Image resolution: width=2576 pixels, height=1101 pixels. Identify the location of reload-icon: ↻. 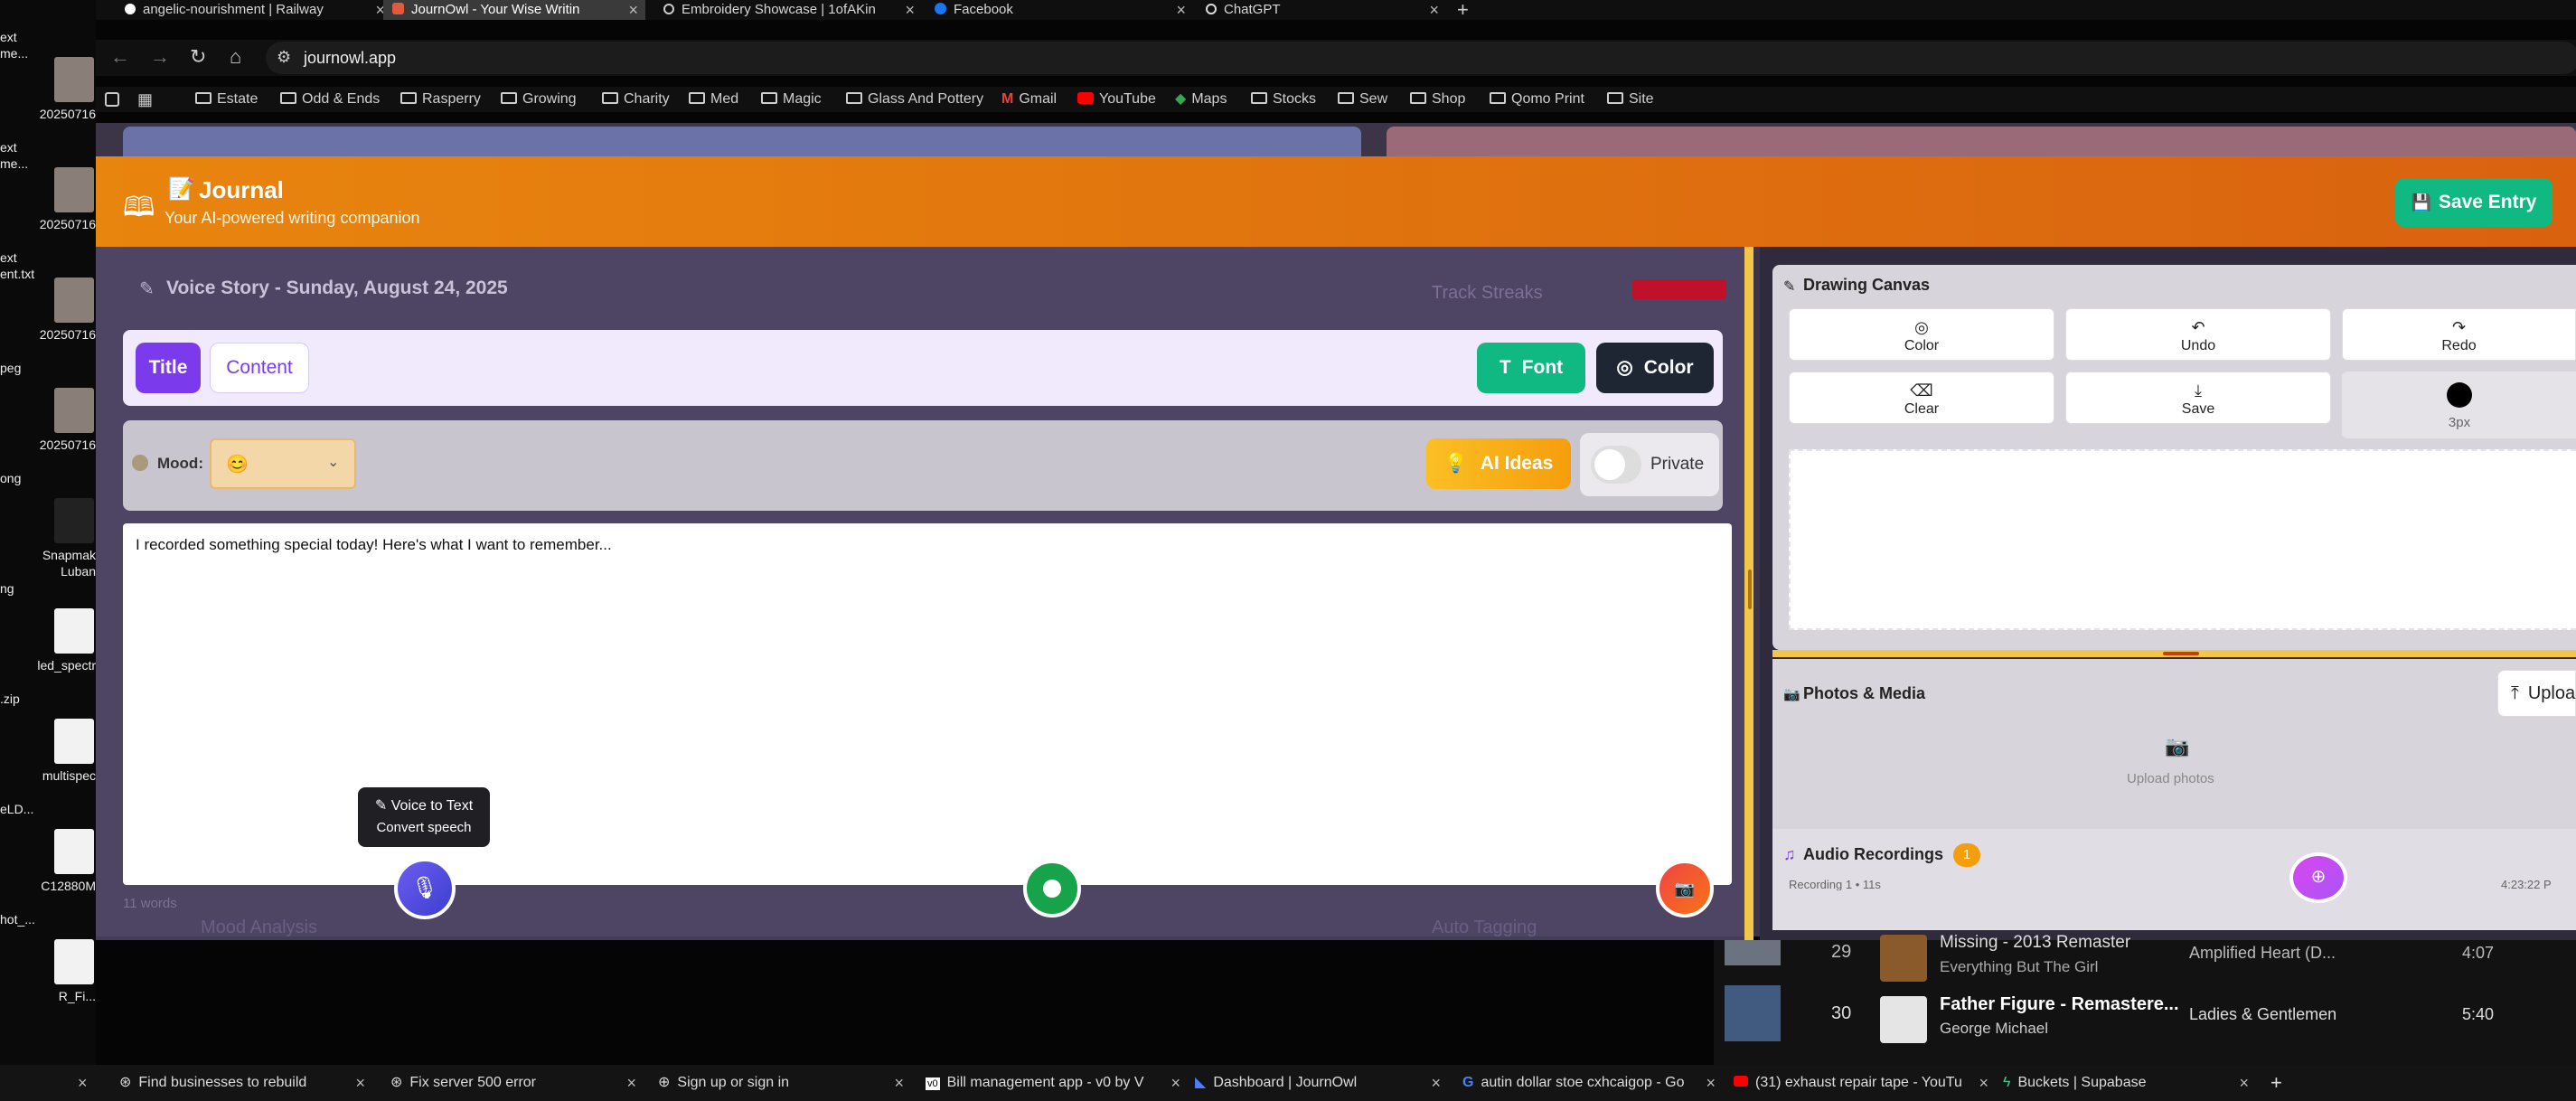
(198, 57).